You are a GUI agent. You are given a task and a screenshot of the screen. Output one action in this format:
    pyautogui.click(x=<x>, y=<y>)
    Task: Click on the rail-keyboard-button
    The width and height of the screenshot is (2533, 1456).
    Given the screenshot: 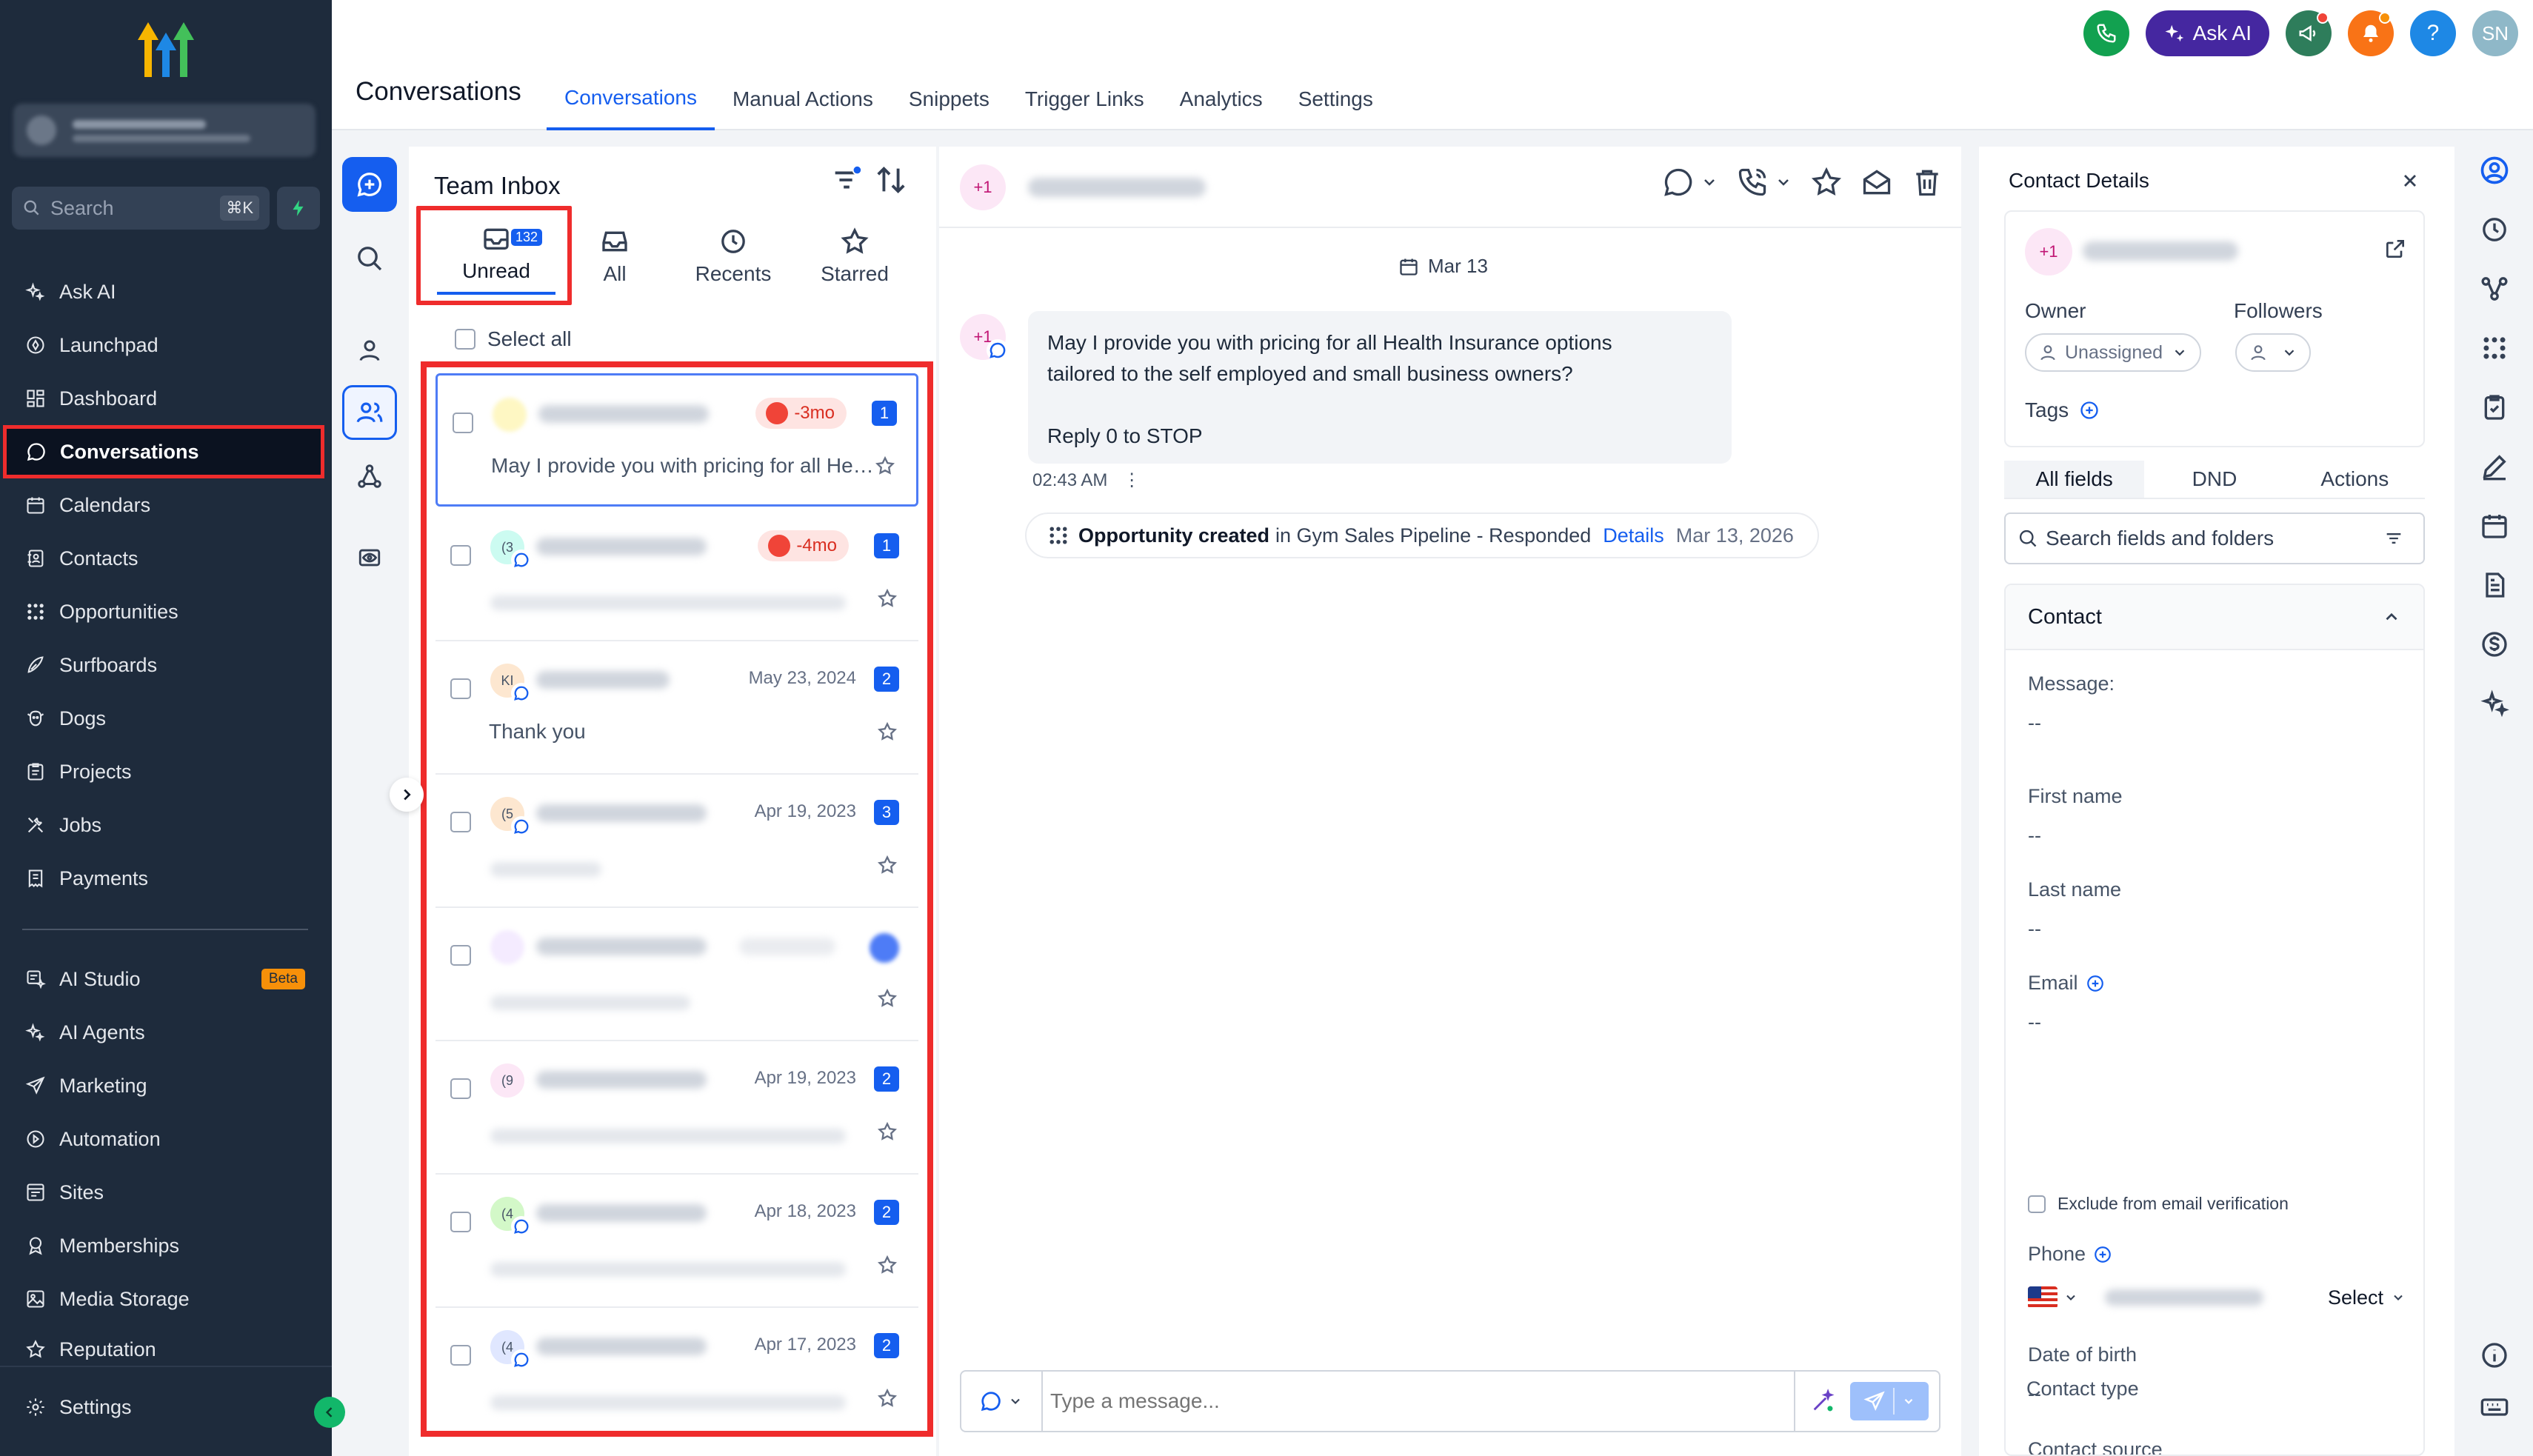 What is the action you would take?
    pyautogui.click(x=2494, y=1407)
    